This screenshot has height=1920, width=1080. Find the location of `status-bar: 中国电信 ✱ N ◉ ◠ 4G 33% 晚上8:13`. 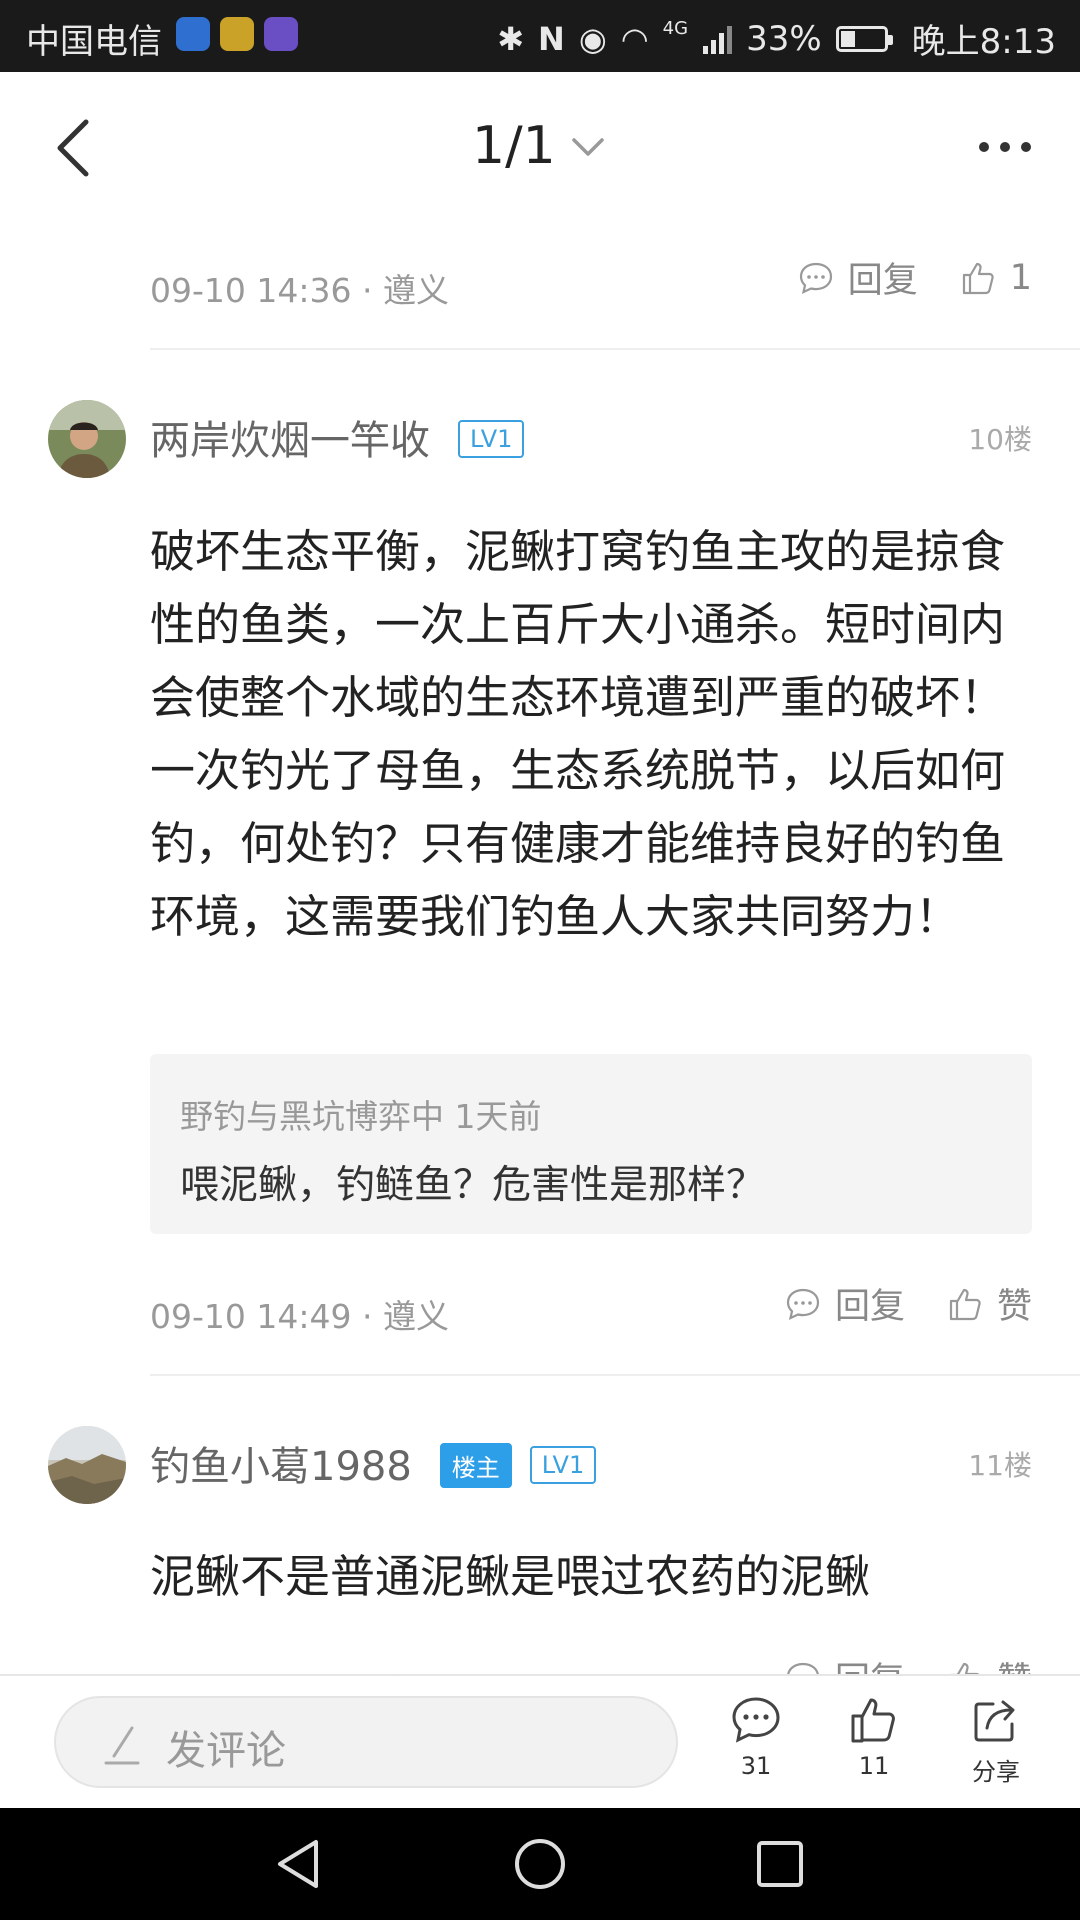

status-bar: 中国电信 ✱ N ◉ ◠ 4G 33% 晚上8:13 is located at coordinates (540, 36).